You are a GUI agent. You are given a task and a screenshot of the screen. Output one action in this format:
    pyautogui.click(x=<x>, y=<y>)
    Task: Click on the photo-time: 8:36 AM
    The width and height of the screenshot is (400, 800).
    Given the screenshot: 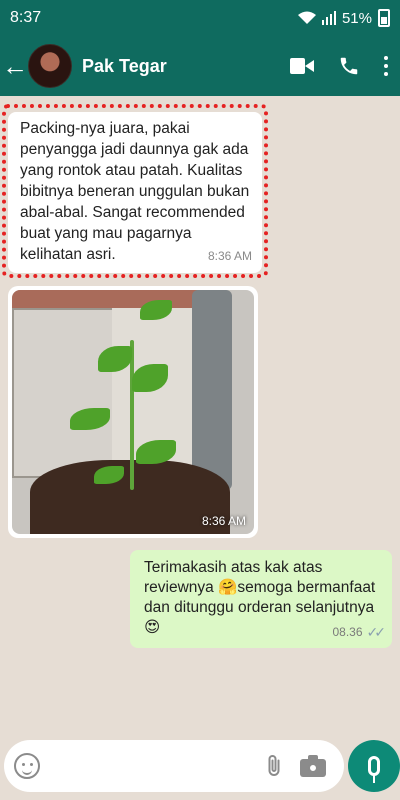 What is the action you would take?
    pyautogui.click(x=223, y=521)
    